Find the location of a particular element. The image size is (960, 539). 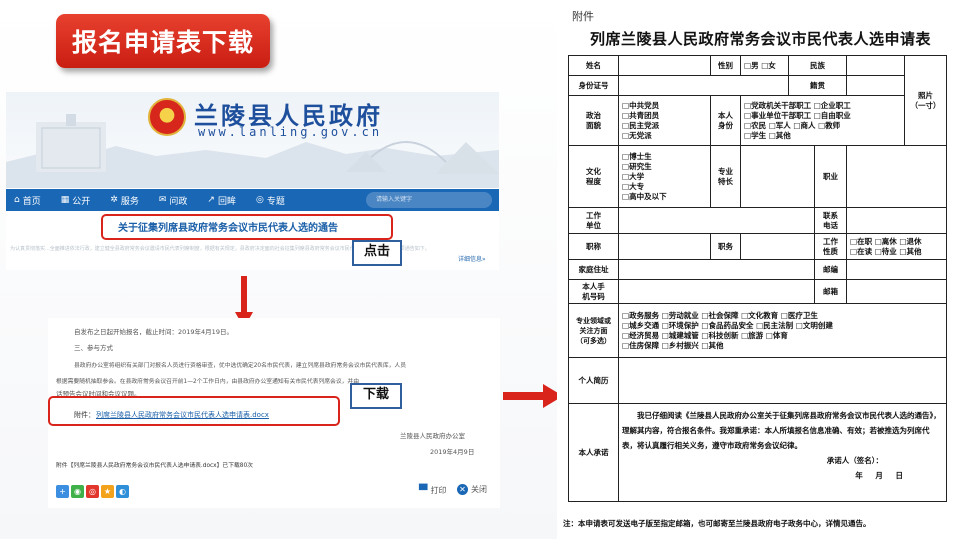

detail-link: 详细信息» is located at coordinates (472, 258).